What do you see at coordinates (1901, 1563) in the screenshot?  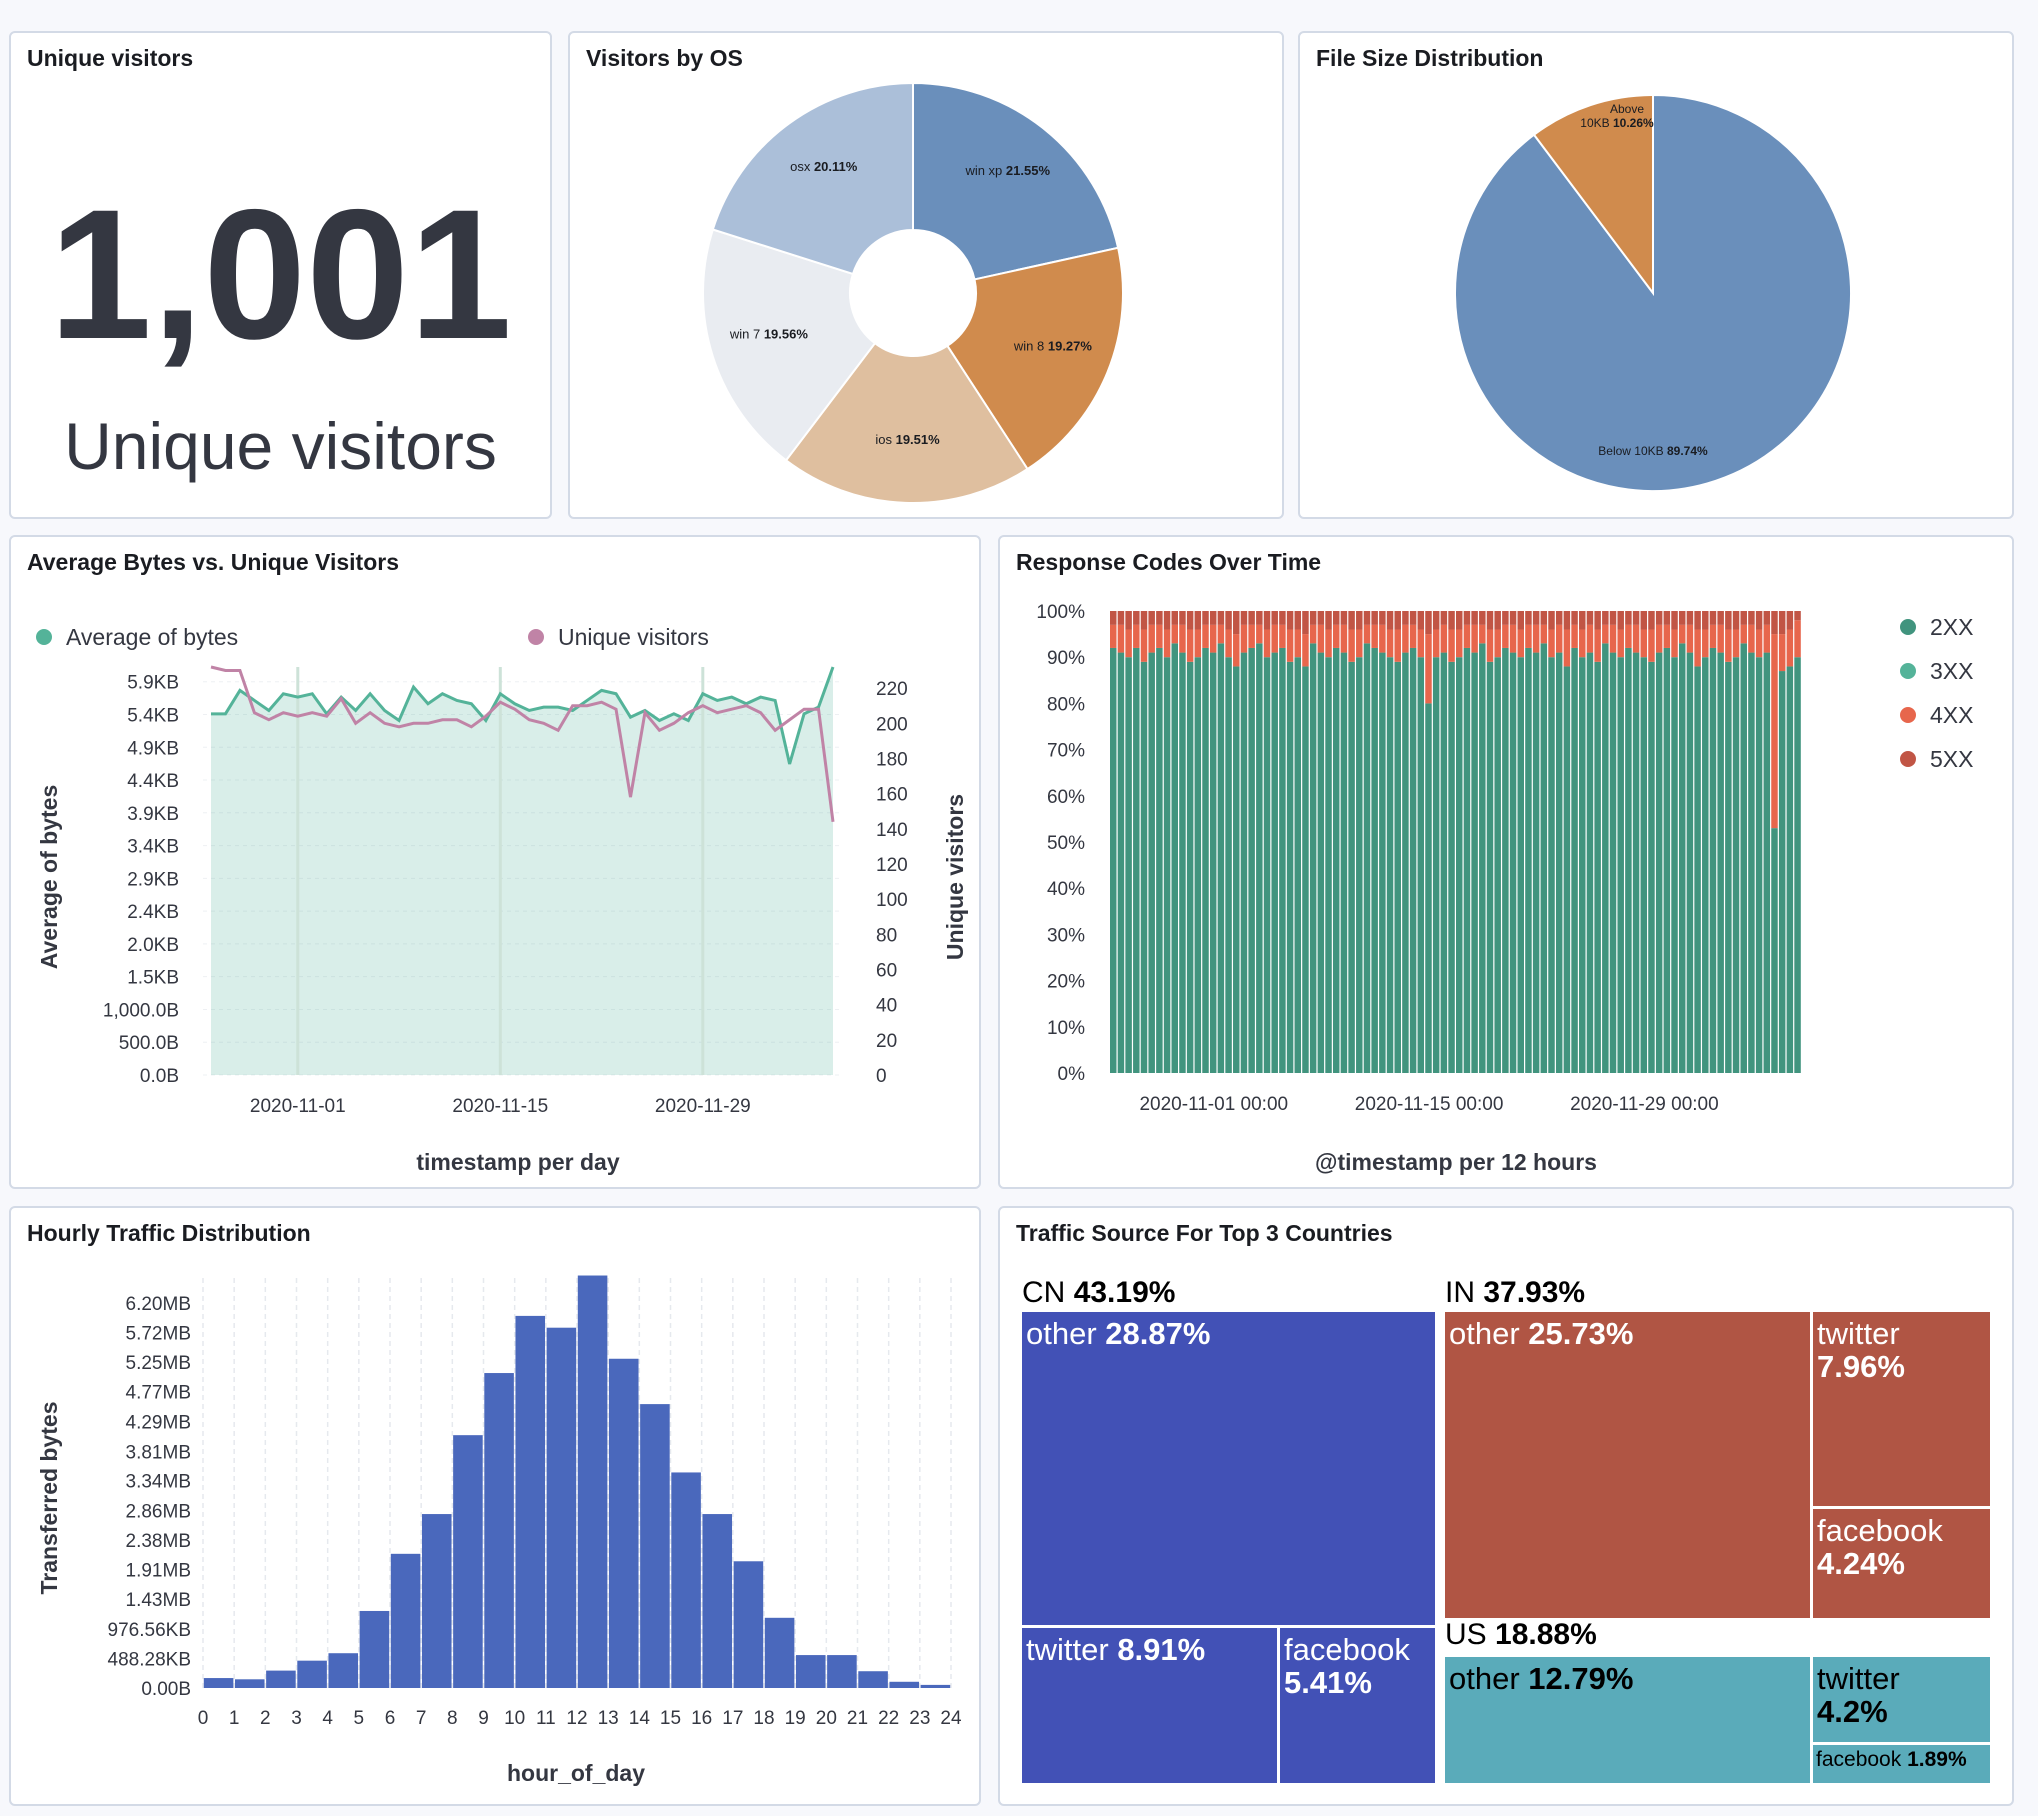 I see `treemap-cell-in-facebook: facebook 4.24%` at bounding box center [1901, 1563].